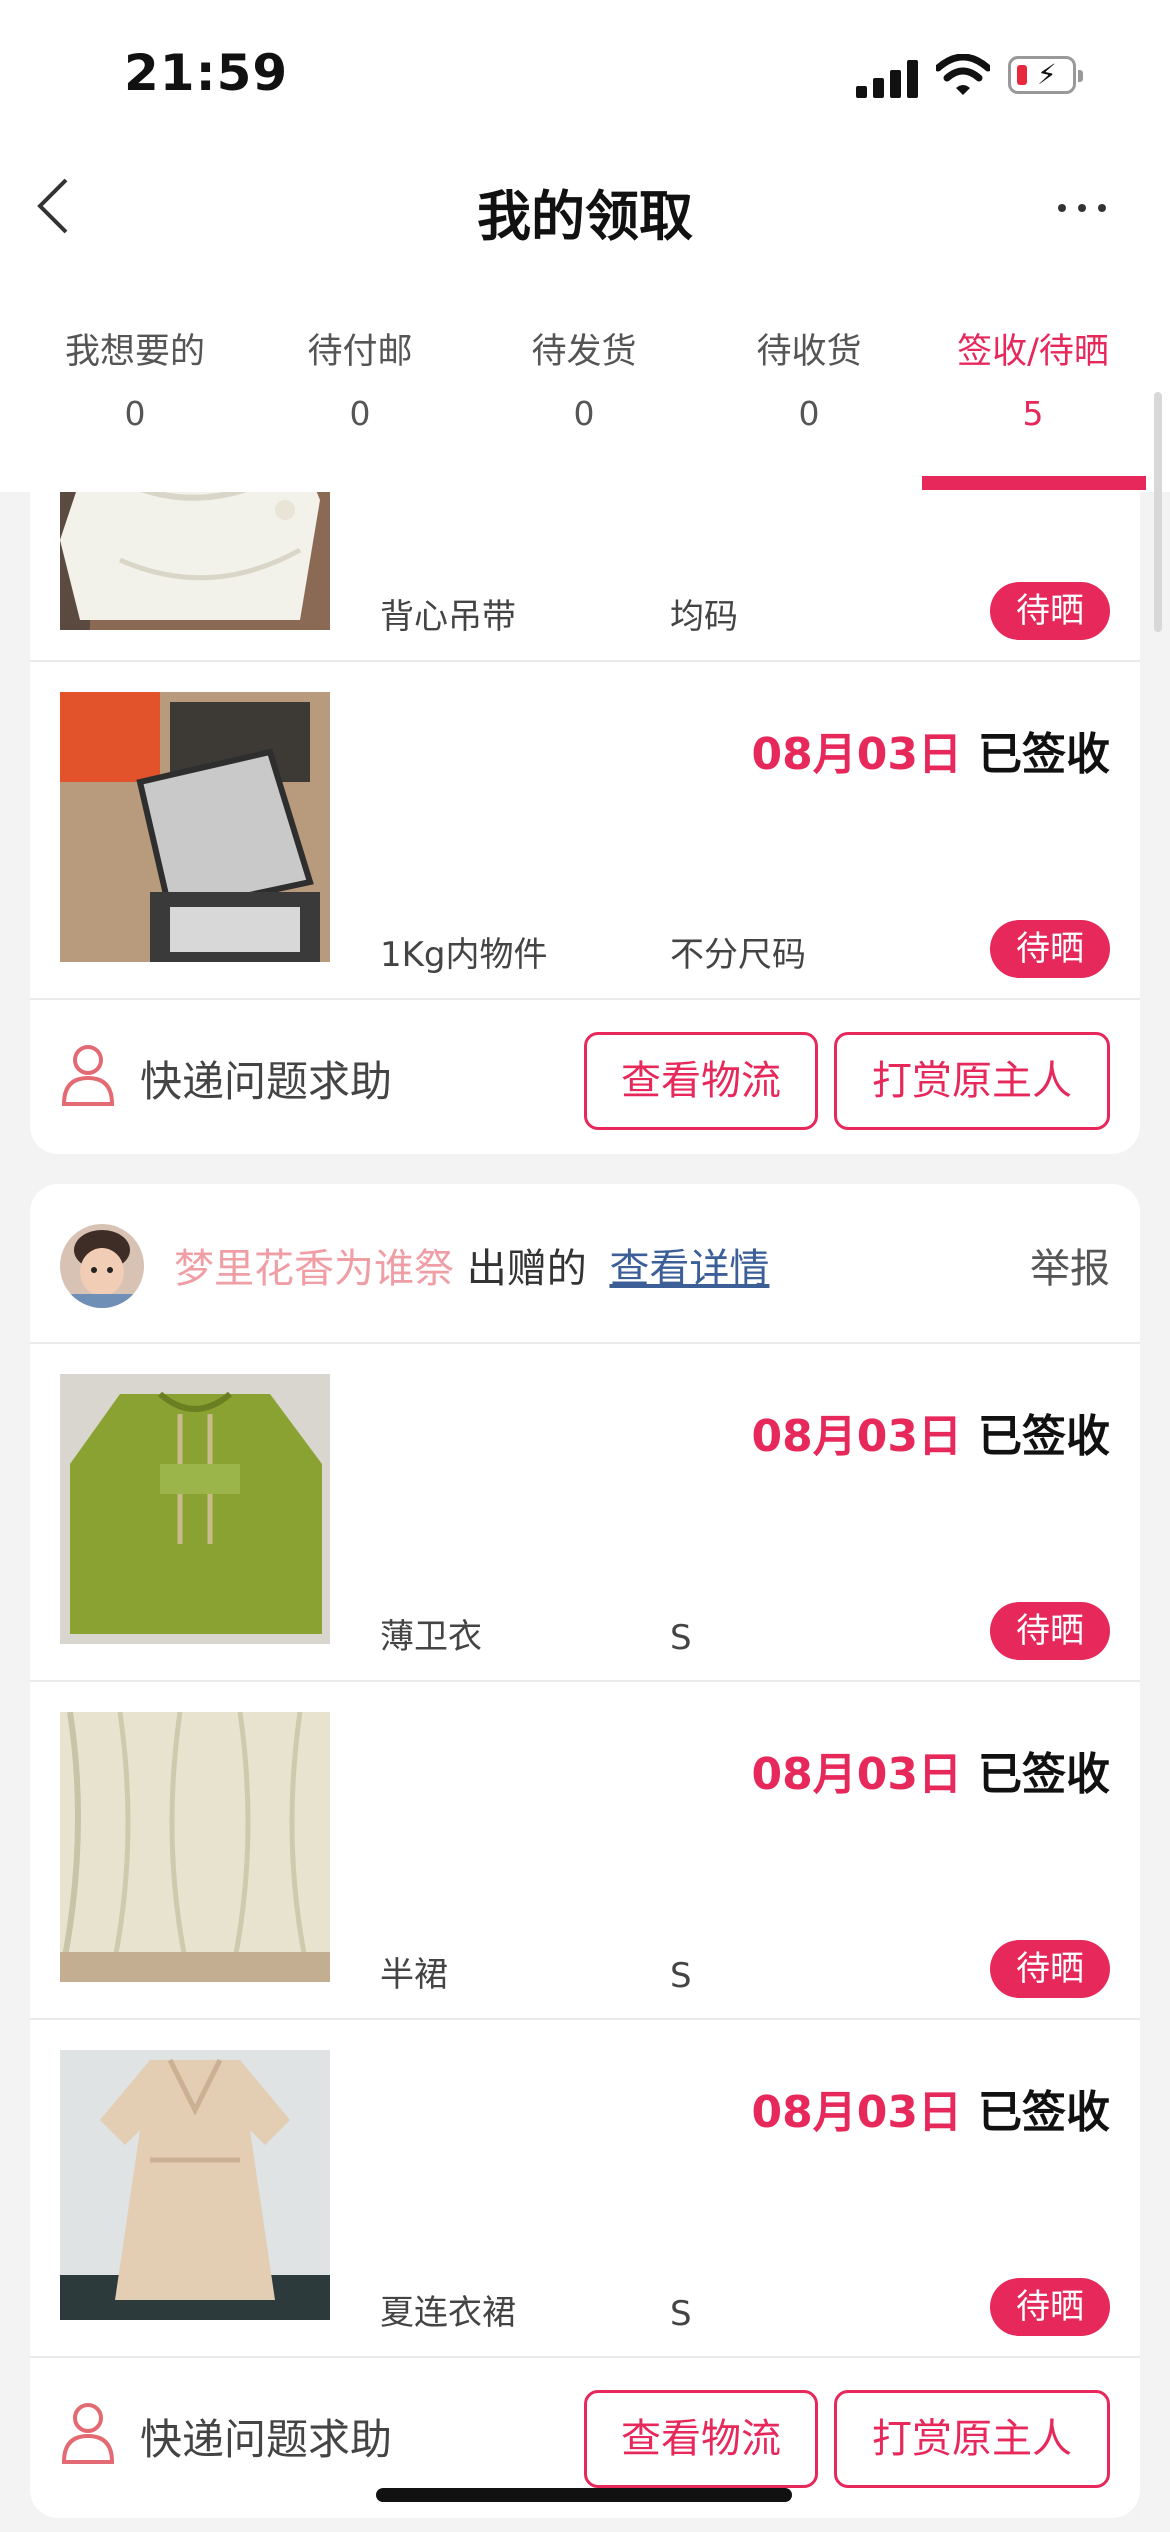 Image resolution: width=1170 pixels, height=2532 pixels. What do you see at coordinates (1034, 483) in the screenshot?
I see `active-tab-indicator` at bounding box center [1034, 483].